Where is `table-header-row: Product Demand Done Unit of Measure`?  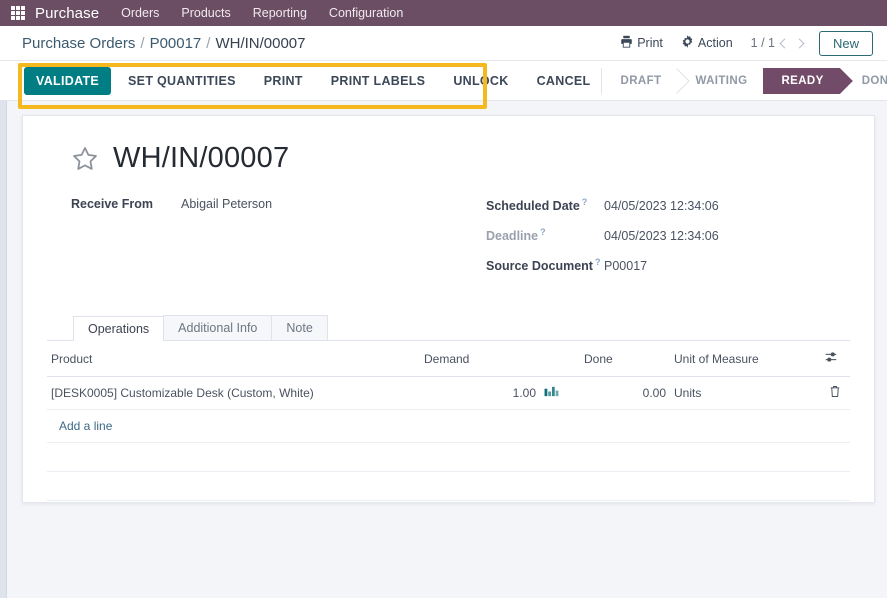 table-header-row: Product Demand Done Unit of Measure is located at coordinates (448, 359).